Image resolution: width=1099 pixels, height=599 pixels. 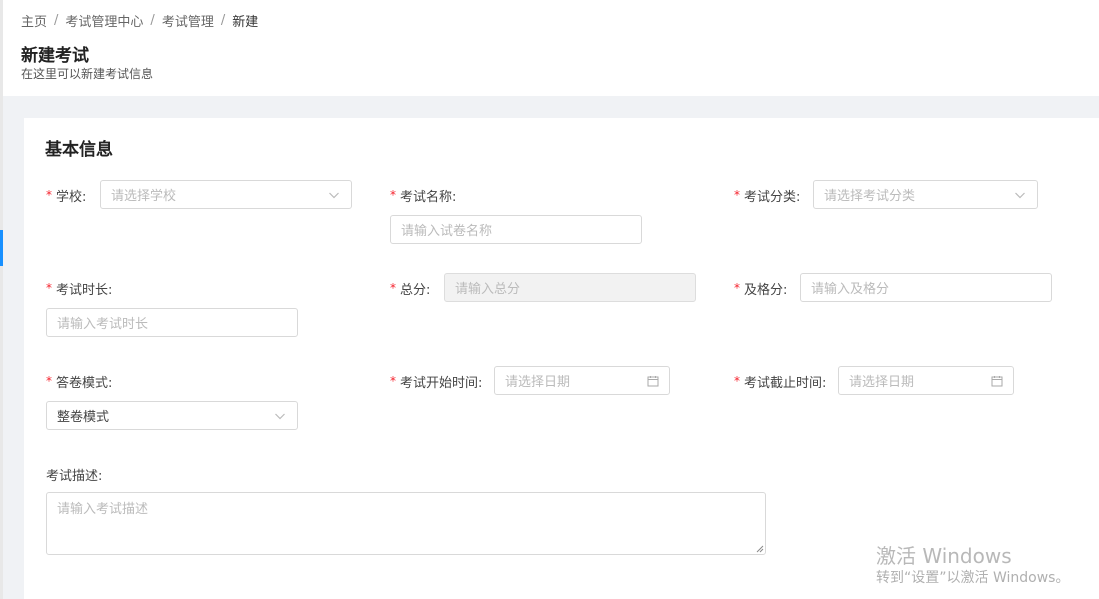 I want to click on duration-label: * 考试时长:, so click(x=79, y=288).